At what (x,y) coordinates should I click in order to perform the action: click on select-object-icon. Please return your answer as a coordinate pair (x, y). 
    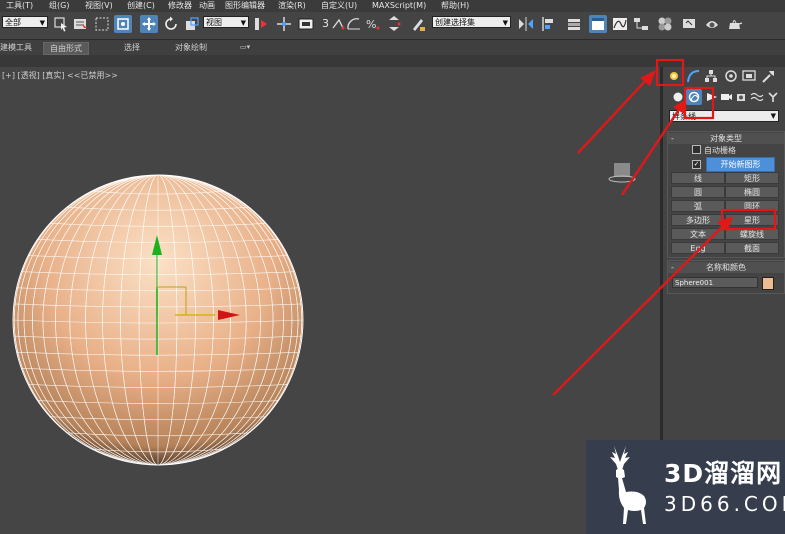
    Looking at the image, I should click on (61, 24).